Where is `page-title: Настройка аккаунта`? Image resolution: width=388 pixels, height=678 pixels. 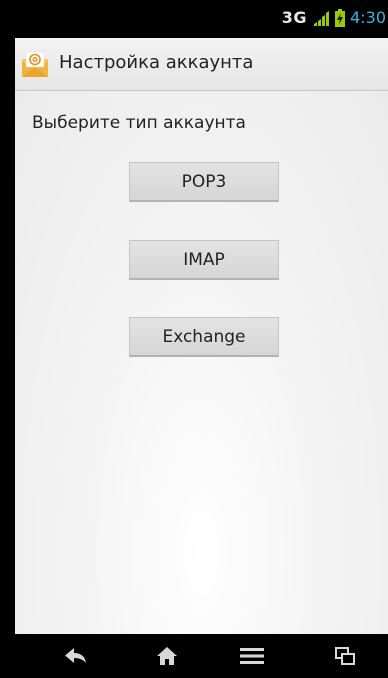
page-title: Настройка аккаунта is located at coordinates (156, 62).